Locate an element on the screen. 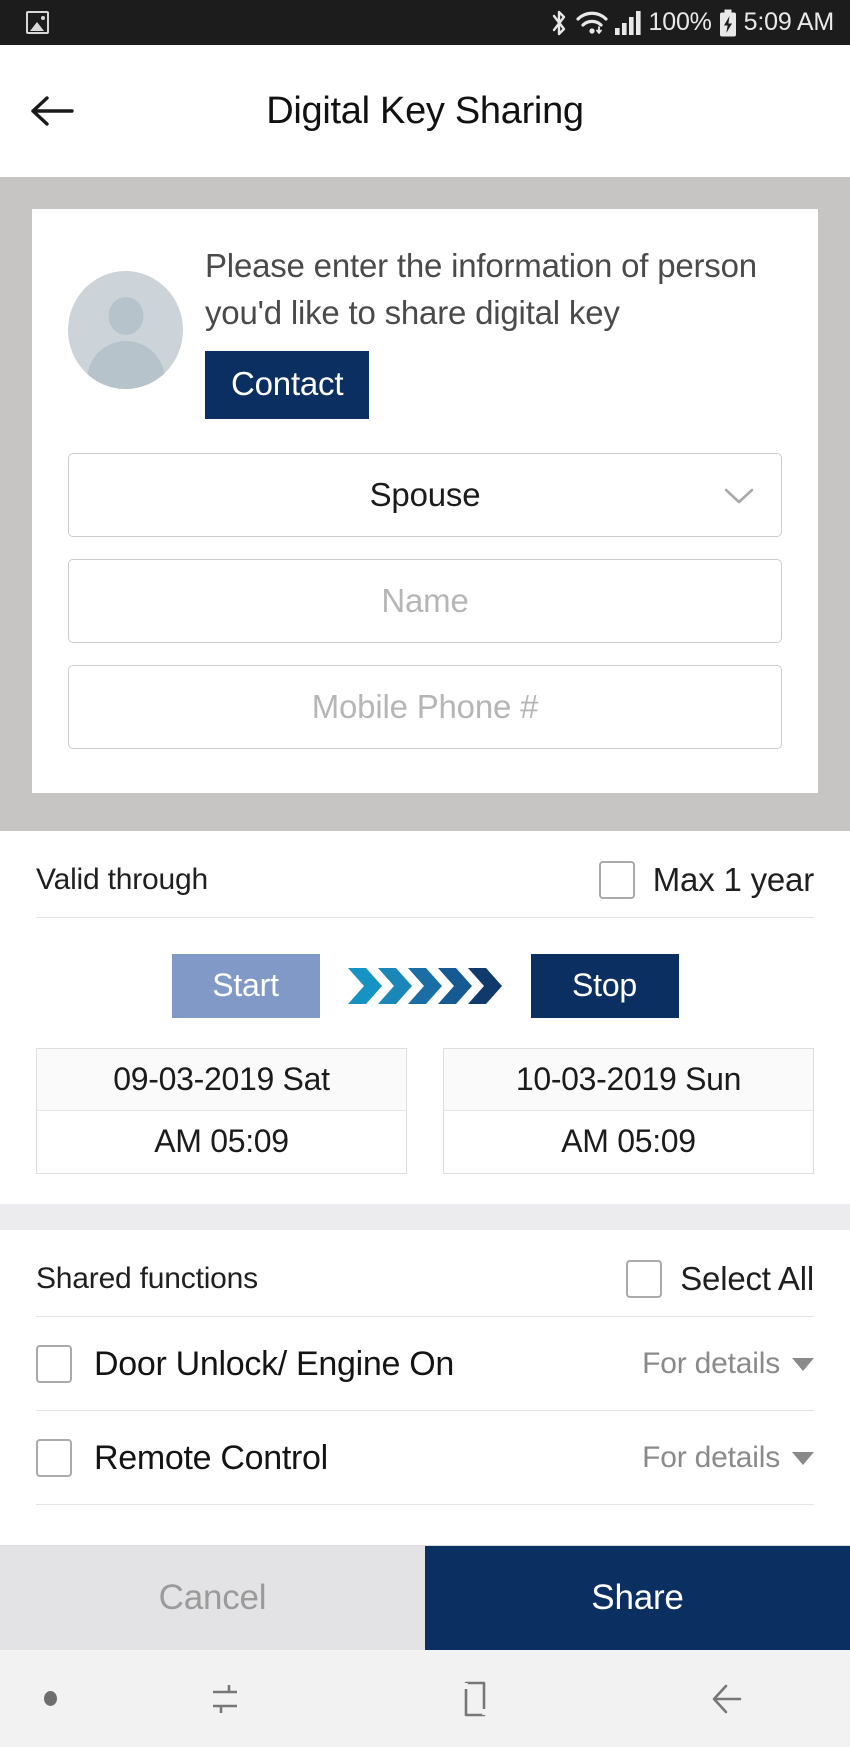  stop-date-value: 10-03-2019 Sun is located at coordinates (628, 1079).